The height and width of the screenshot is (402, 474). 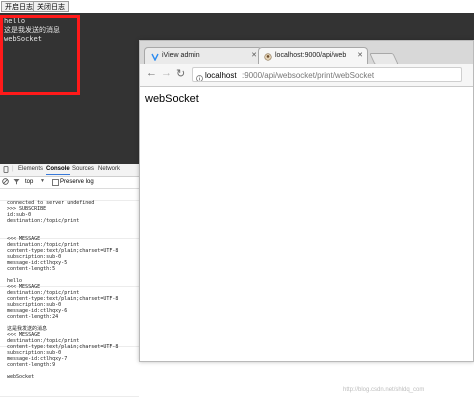 I want to click on tab-elements: Elements, so click(x=30, y=169).